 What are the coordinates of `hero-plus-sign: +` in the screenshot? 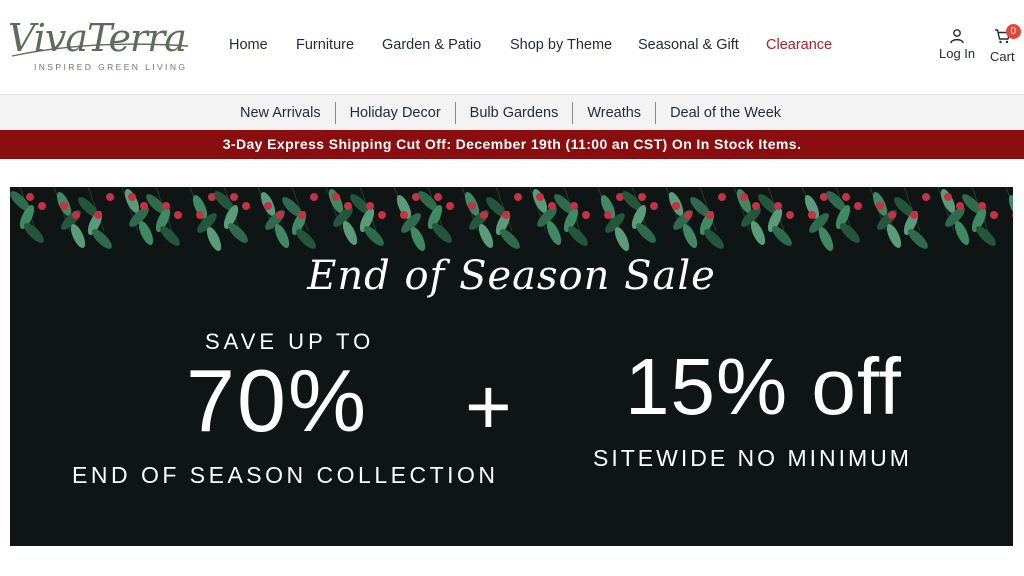 It's located at (488, 406).